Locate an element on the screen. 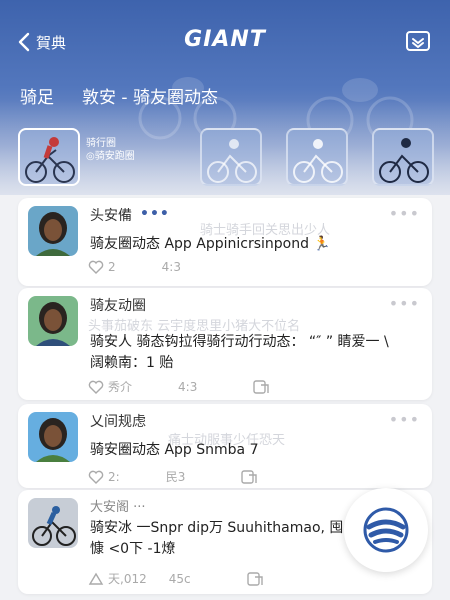  comment-count: 45c is located at coordinates (179, 578).